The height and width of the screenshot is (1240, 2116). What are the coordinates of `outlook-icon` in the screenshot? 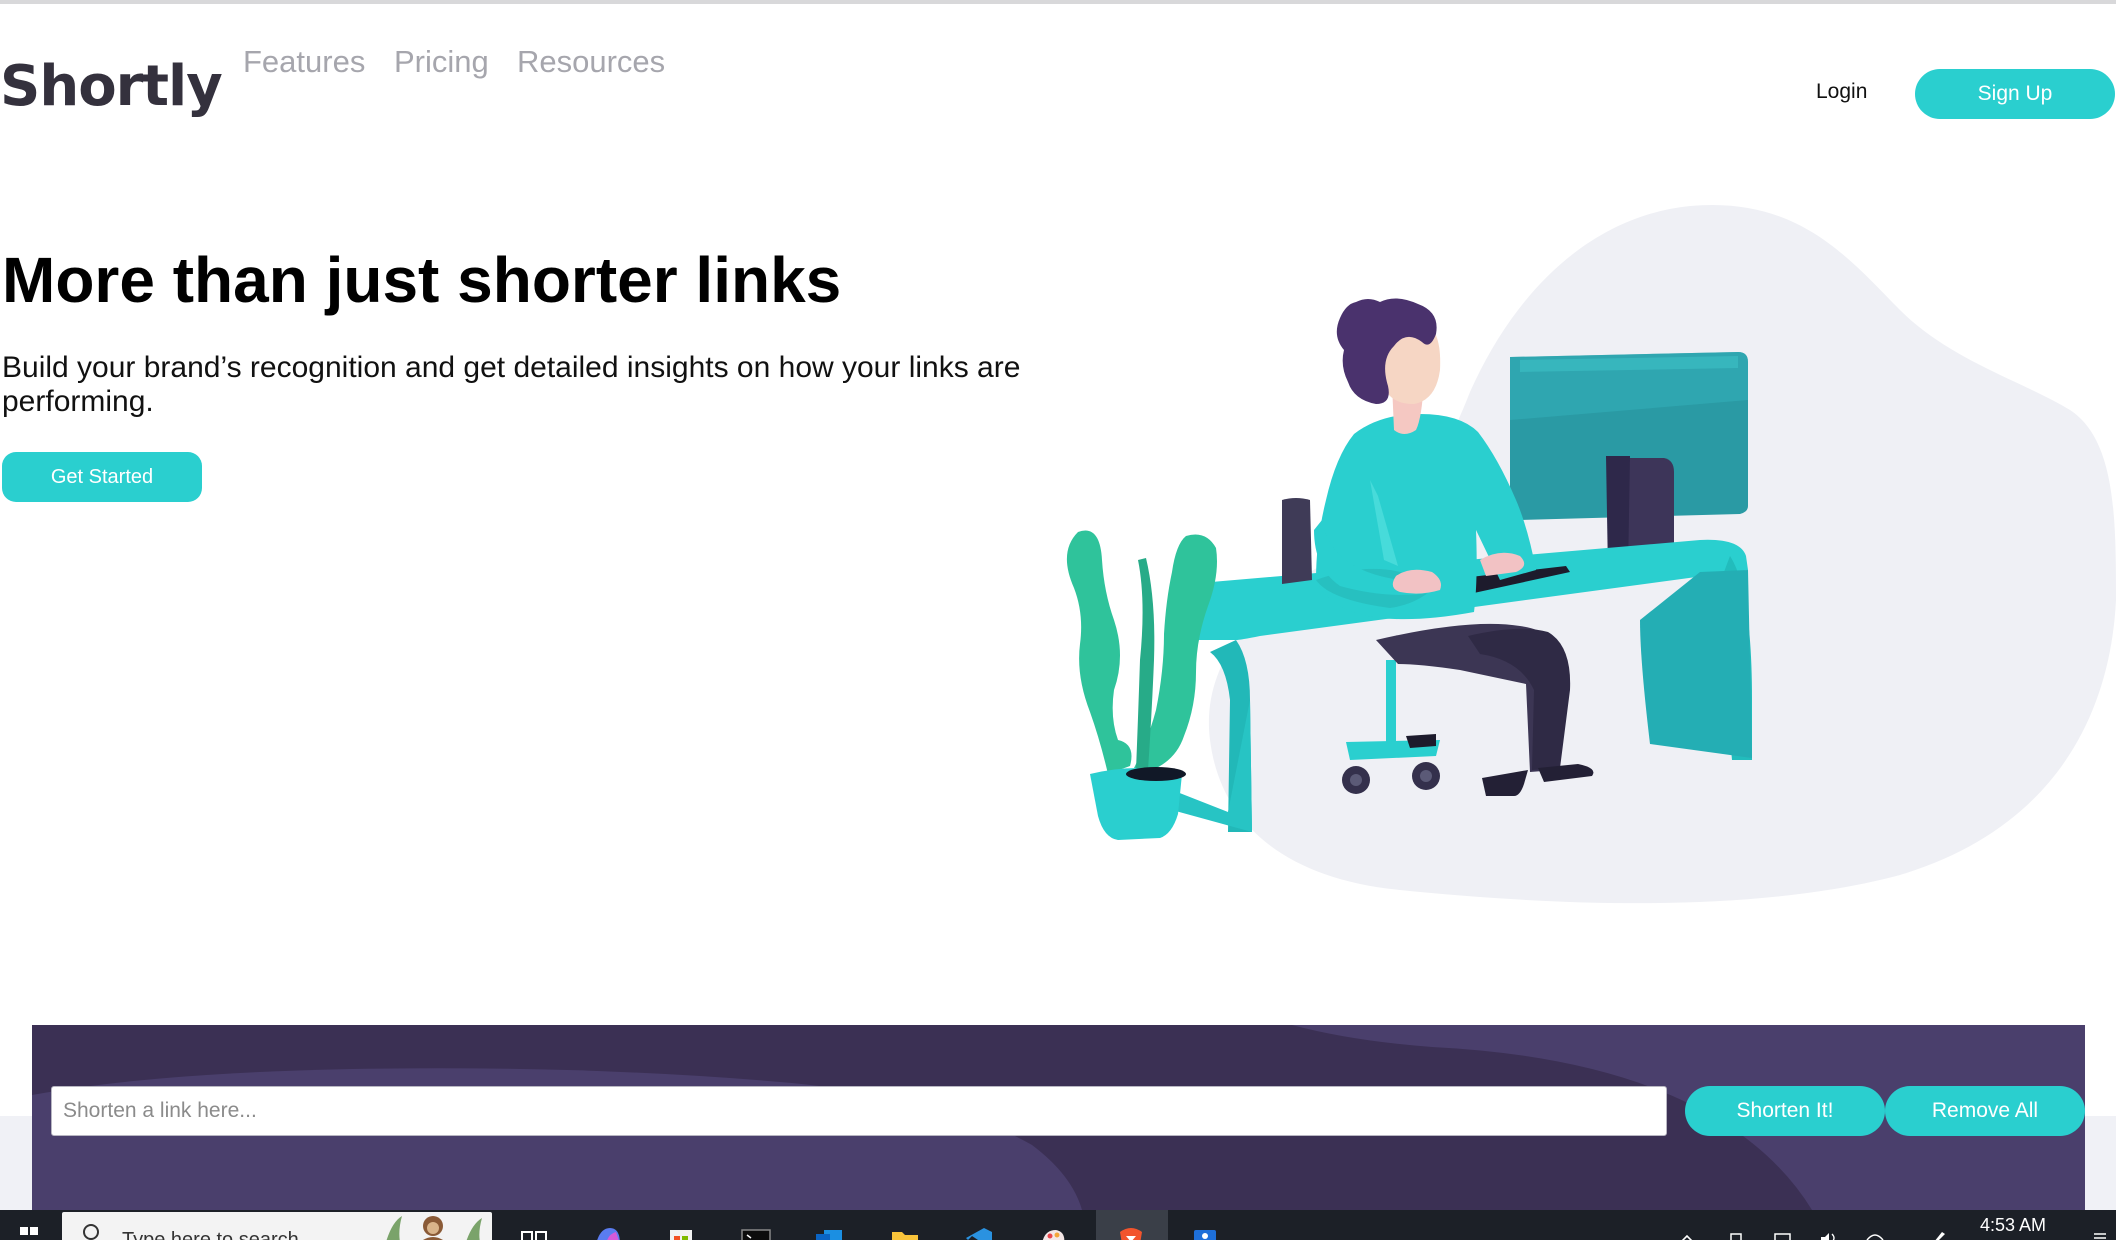 It's located at (829, 1232).